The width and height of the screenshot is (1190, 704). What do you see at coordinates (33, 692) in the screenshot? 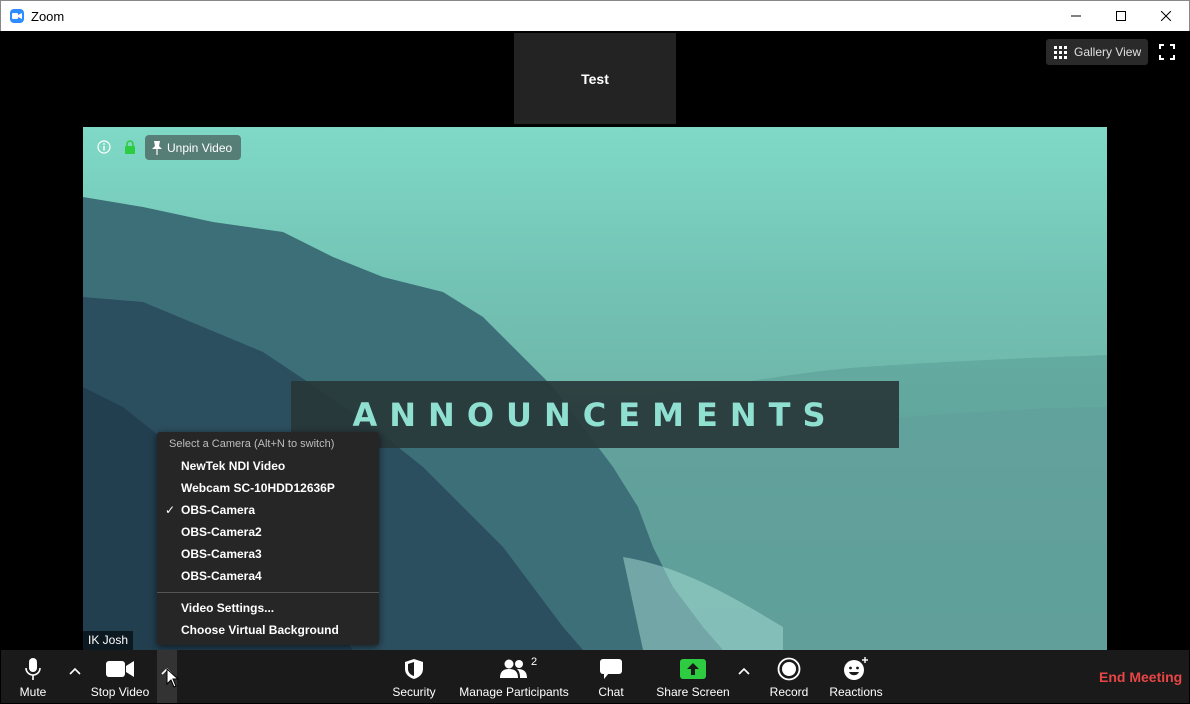
I see `mute-label: Mute` at bounding box center [33, 692].